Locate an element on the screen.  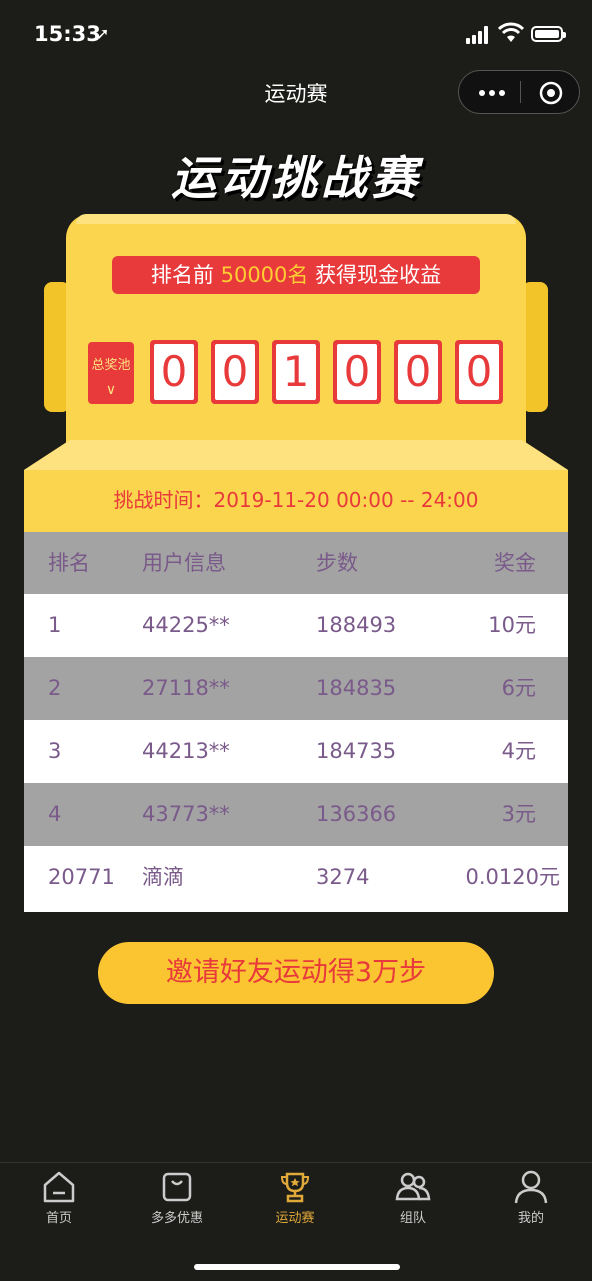
challenge-time: 挑战时间：2019-11-20 00:00 -- 24:00 is located at coordinates (296, 500).